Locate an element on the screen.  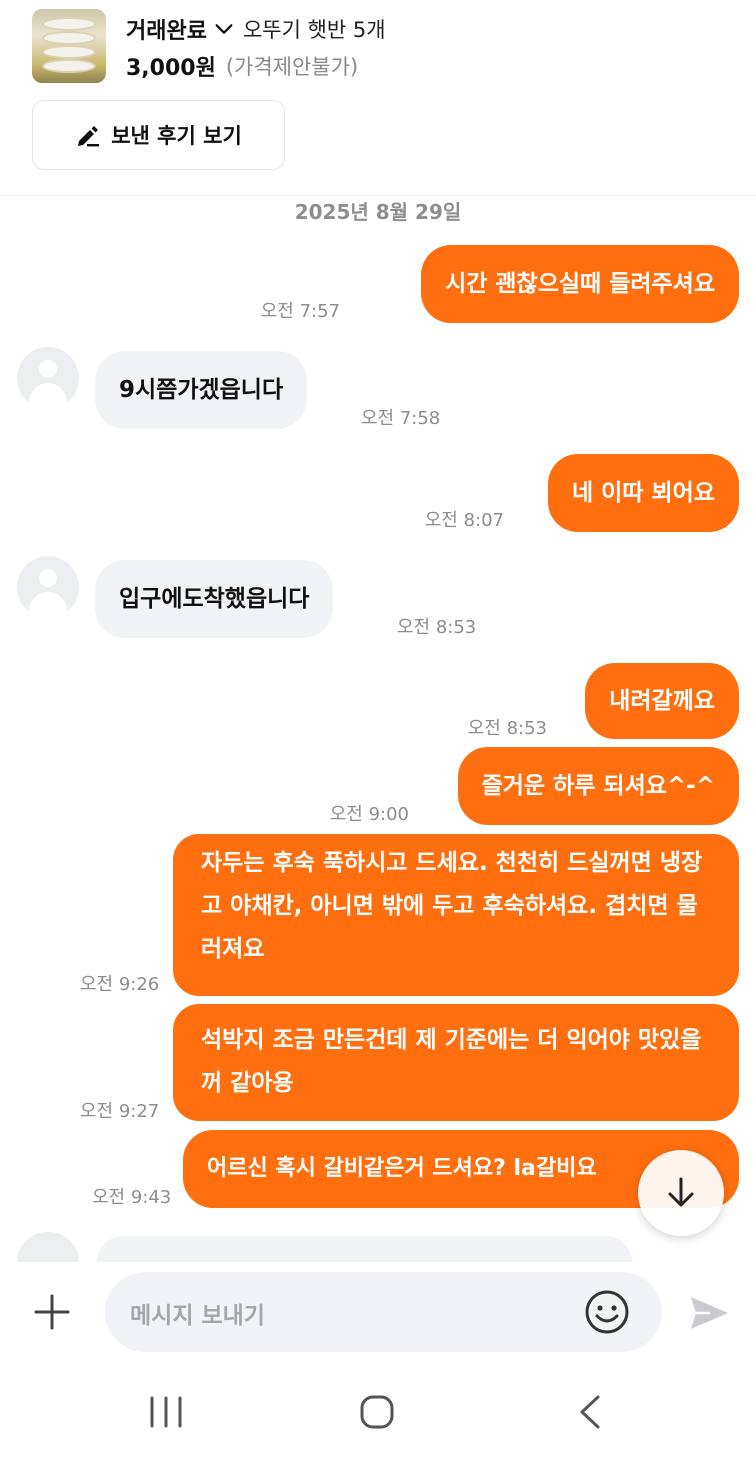
outgoing-message: 네 이따 뵈어요 is located at coordinates (643, 493).